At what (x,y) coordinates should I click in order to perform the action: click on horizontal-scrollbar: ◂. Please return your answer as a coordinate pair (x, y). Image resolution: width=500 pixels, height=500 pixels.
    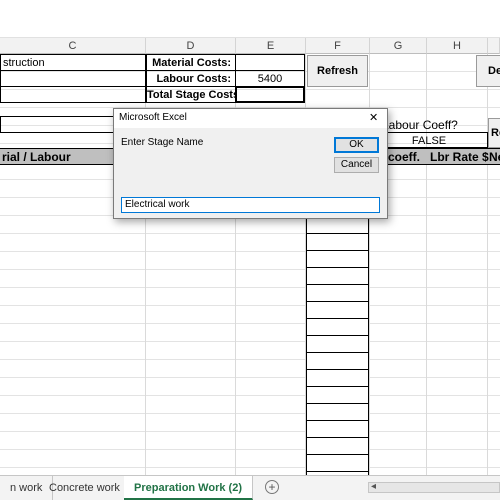
    Looking at the image, I should click on (434, 487).